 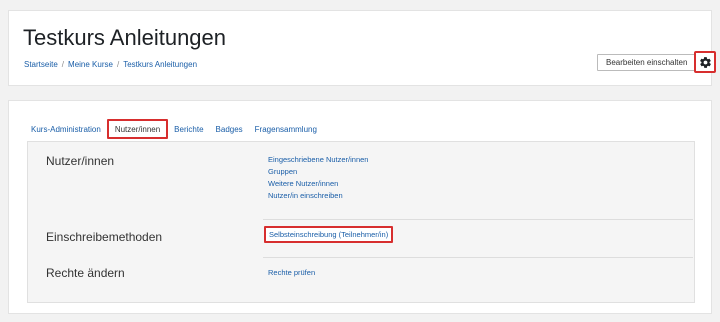 I want to click on link-enrolled-users: Eingeschriebene Nutzer/innen, so click(x=318, y=159).